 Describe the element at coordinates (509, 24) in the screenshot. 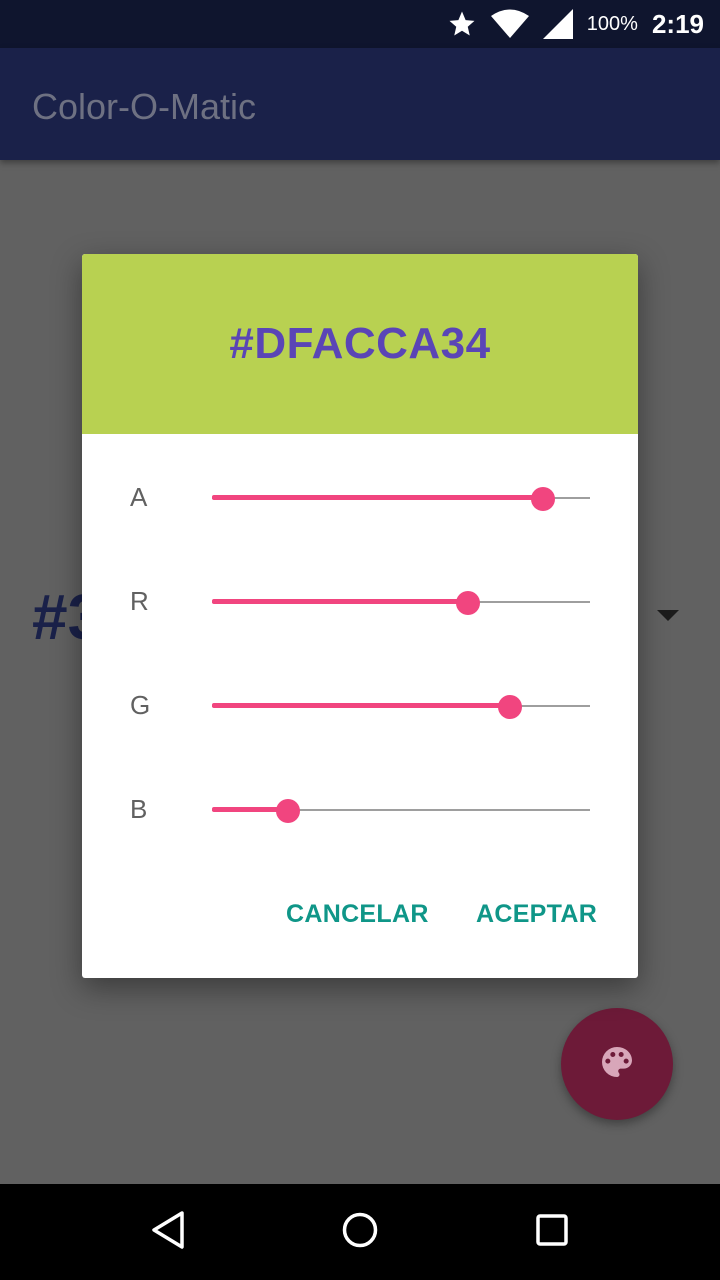

I see `wifi-icon` at that location.